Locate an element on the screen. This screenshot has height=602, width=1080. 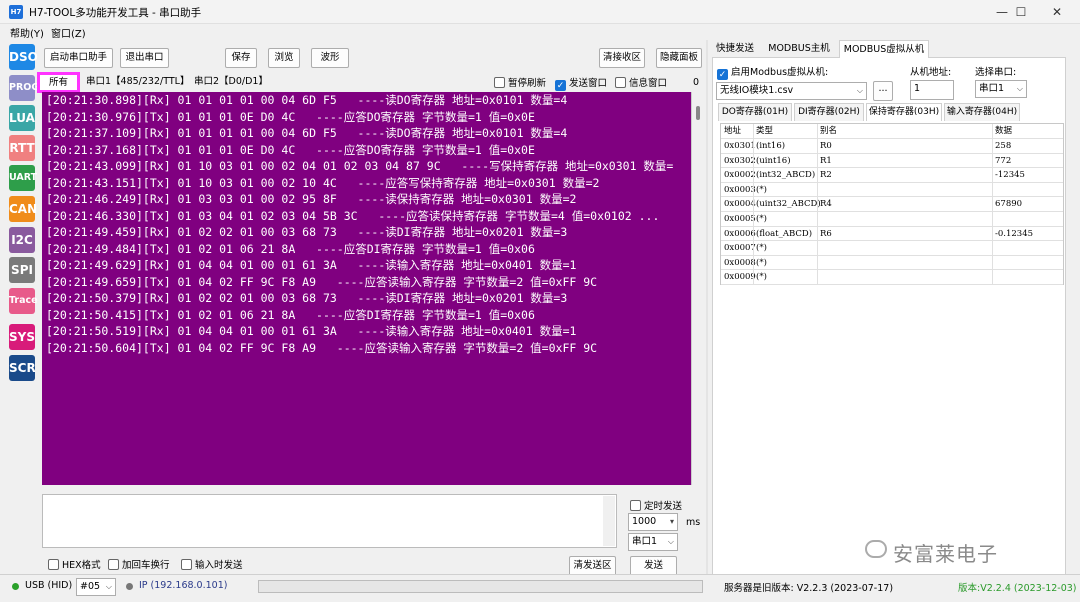
sidebar-sys-button: SYS is located at coordinates (22, 337).